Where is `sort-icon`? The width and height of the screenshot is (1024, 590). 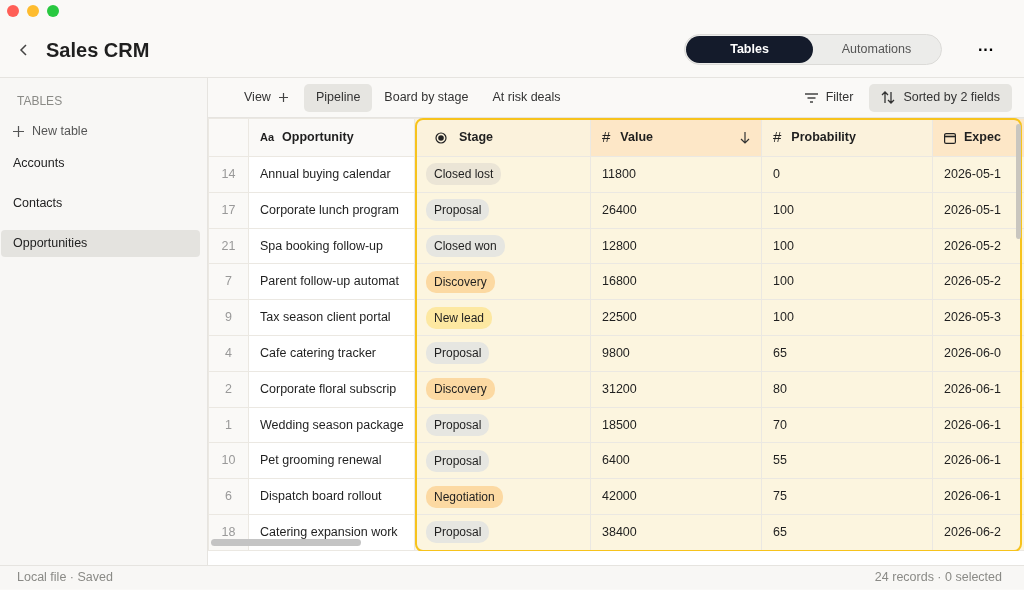 sort-icon is located at coordinates (888, 97).